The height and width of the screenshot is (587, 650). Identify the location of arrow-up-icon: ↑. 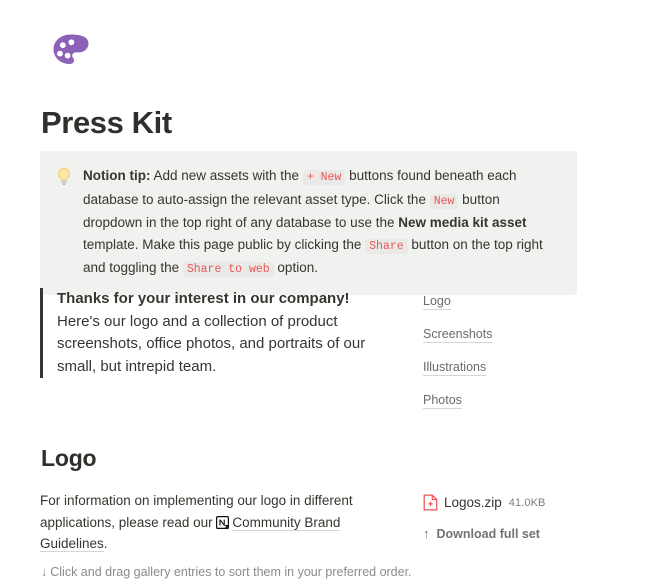
(426, 533).